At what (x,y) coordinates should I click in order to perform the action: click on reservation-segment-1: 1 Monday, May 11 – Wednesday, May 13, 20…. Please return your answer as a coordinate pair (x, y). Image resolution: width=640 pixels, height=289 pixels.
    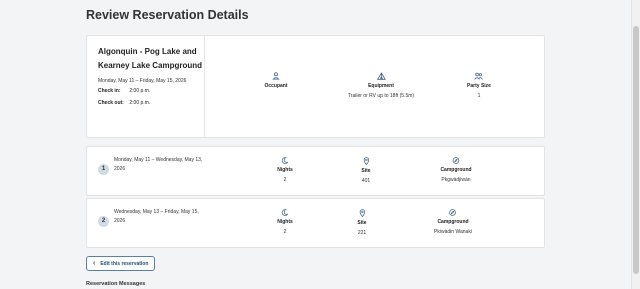
    Looking at the image, I should click on (315, 171).